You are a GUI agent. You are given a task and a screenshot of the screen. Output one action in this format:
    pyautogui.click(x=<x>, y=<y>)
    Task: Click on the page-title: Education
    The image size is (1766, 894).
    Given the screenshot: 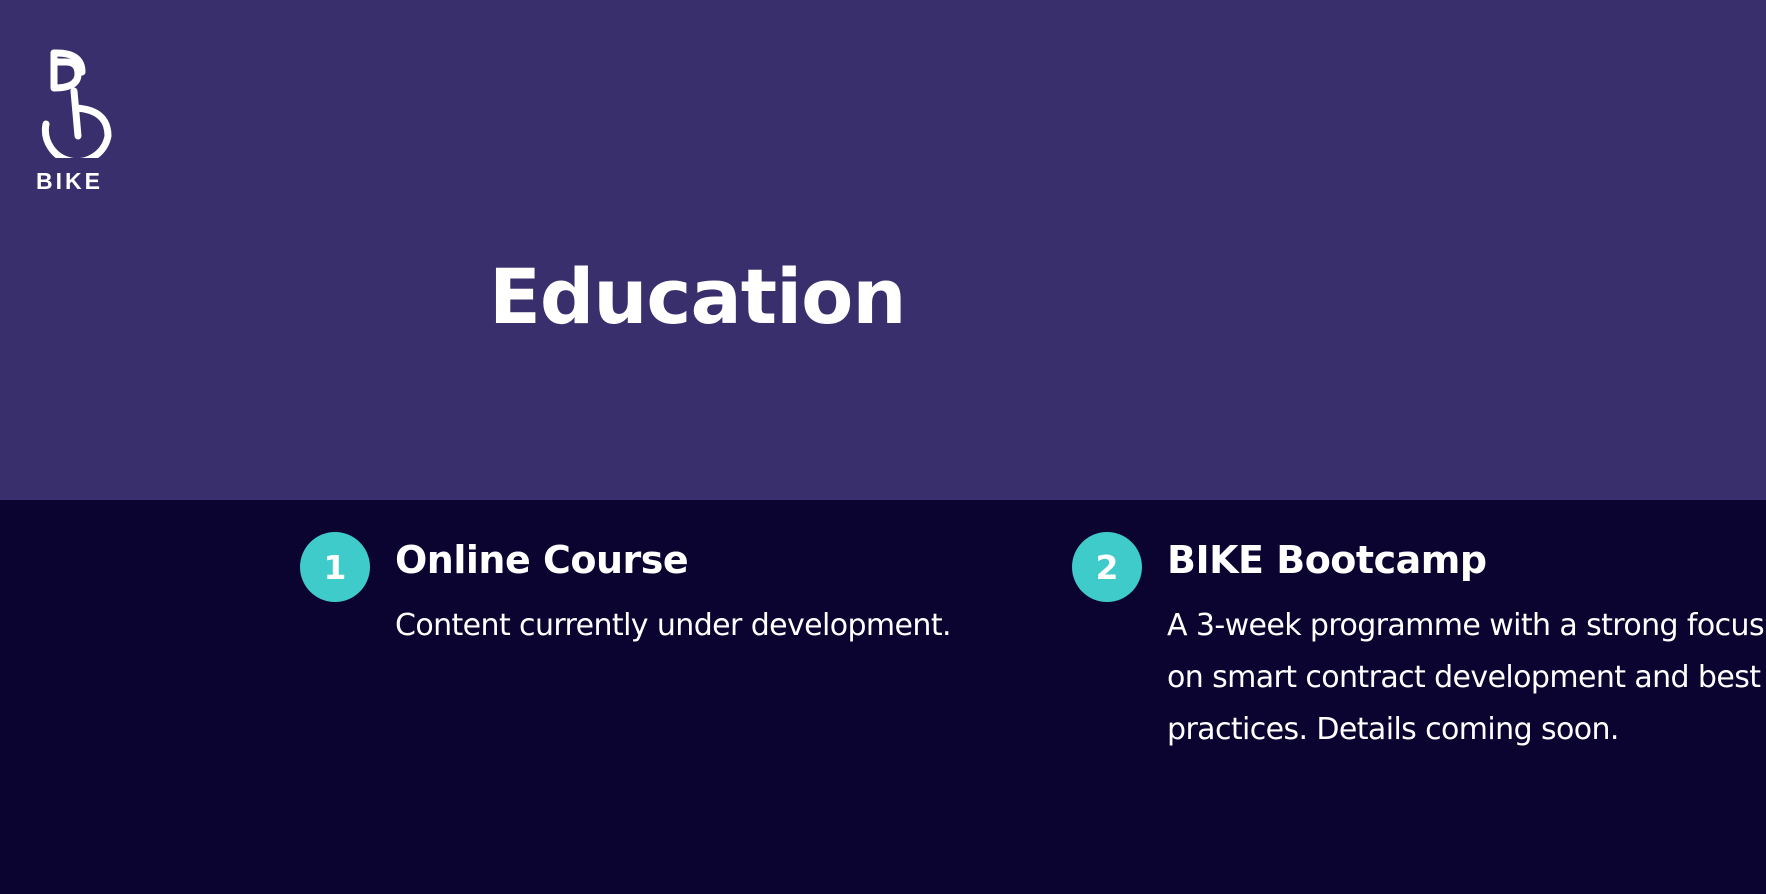 What is the action you would take?
    pyautogui.click(x=697, y=296)
    